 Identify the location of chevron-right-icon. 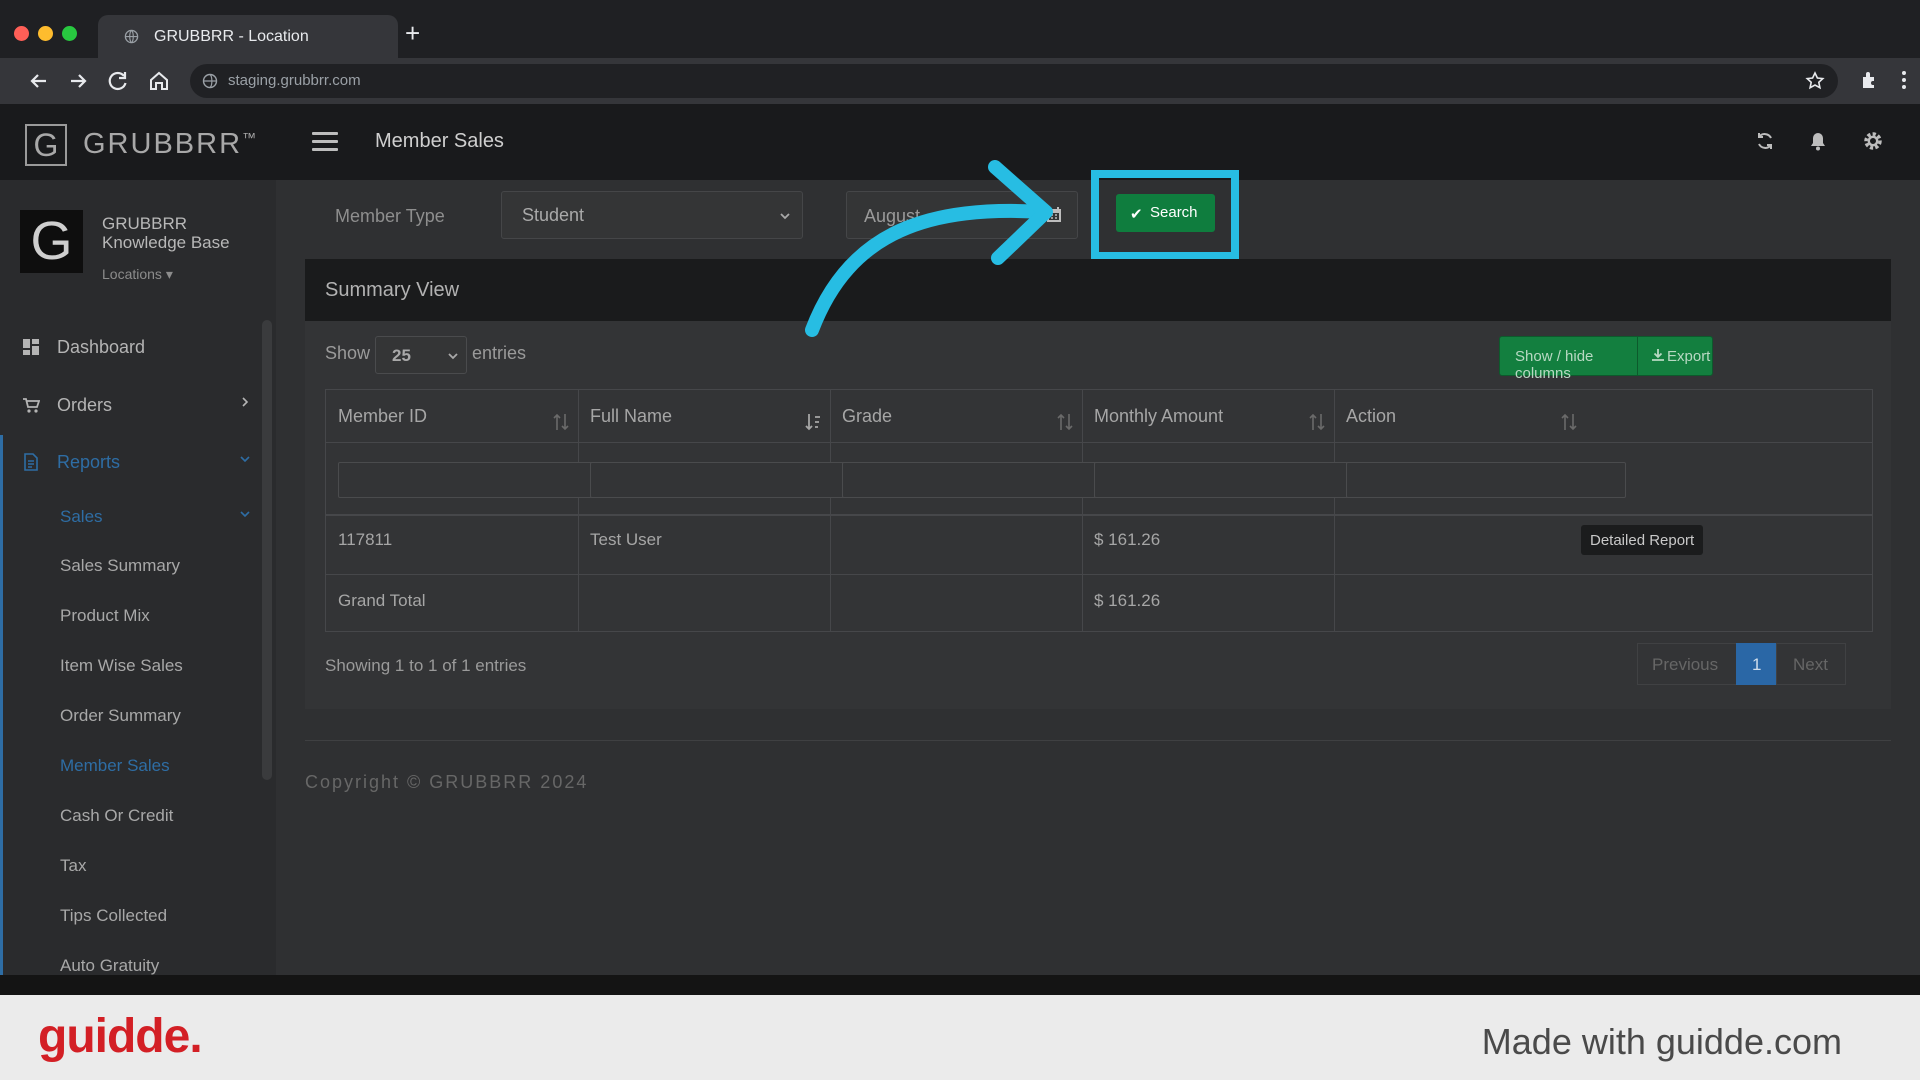
(245, 402).